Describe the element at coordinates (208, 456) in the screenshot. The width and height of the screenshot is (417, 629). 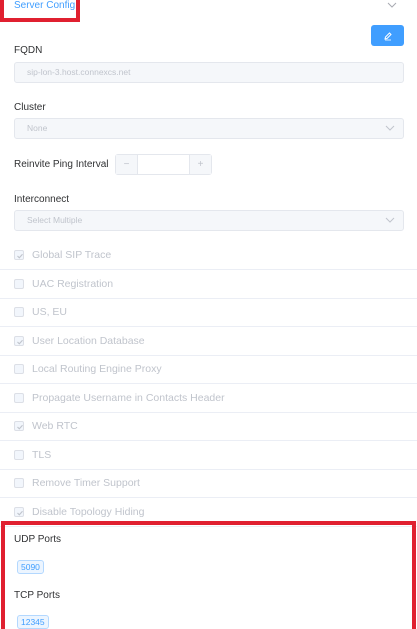
I see `option-row: TLS` at that location.